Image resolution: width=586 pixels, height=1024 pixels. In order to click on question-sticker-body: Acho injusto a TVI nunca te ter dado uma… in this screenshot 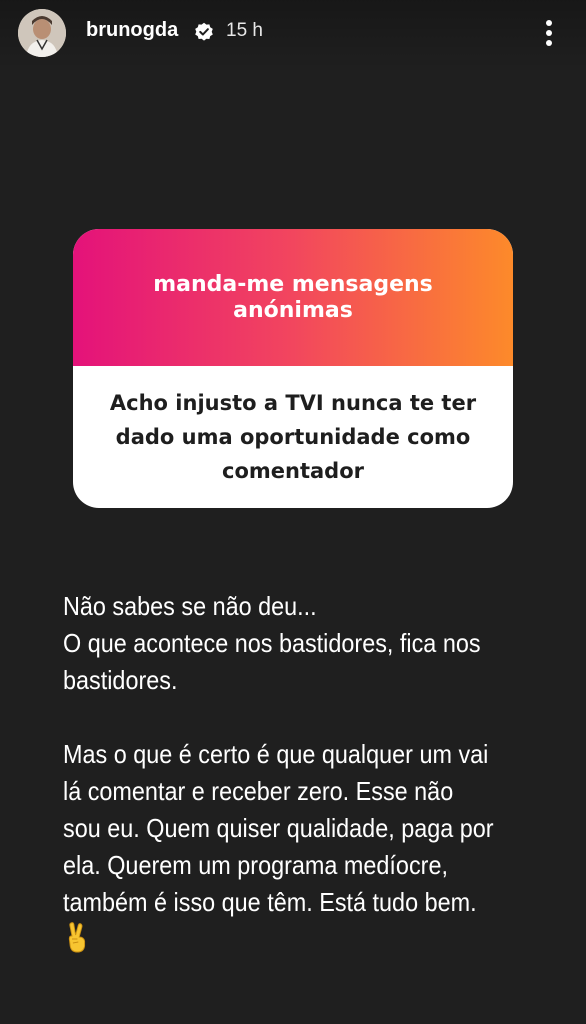, I will do `click(293, 437)`.